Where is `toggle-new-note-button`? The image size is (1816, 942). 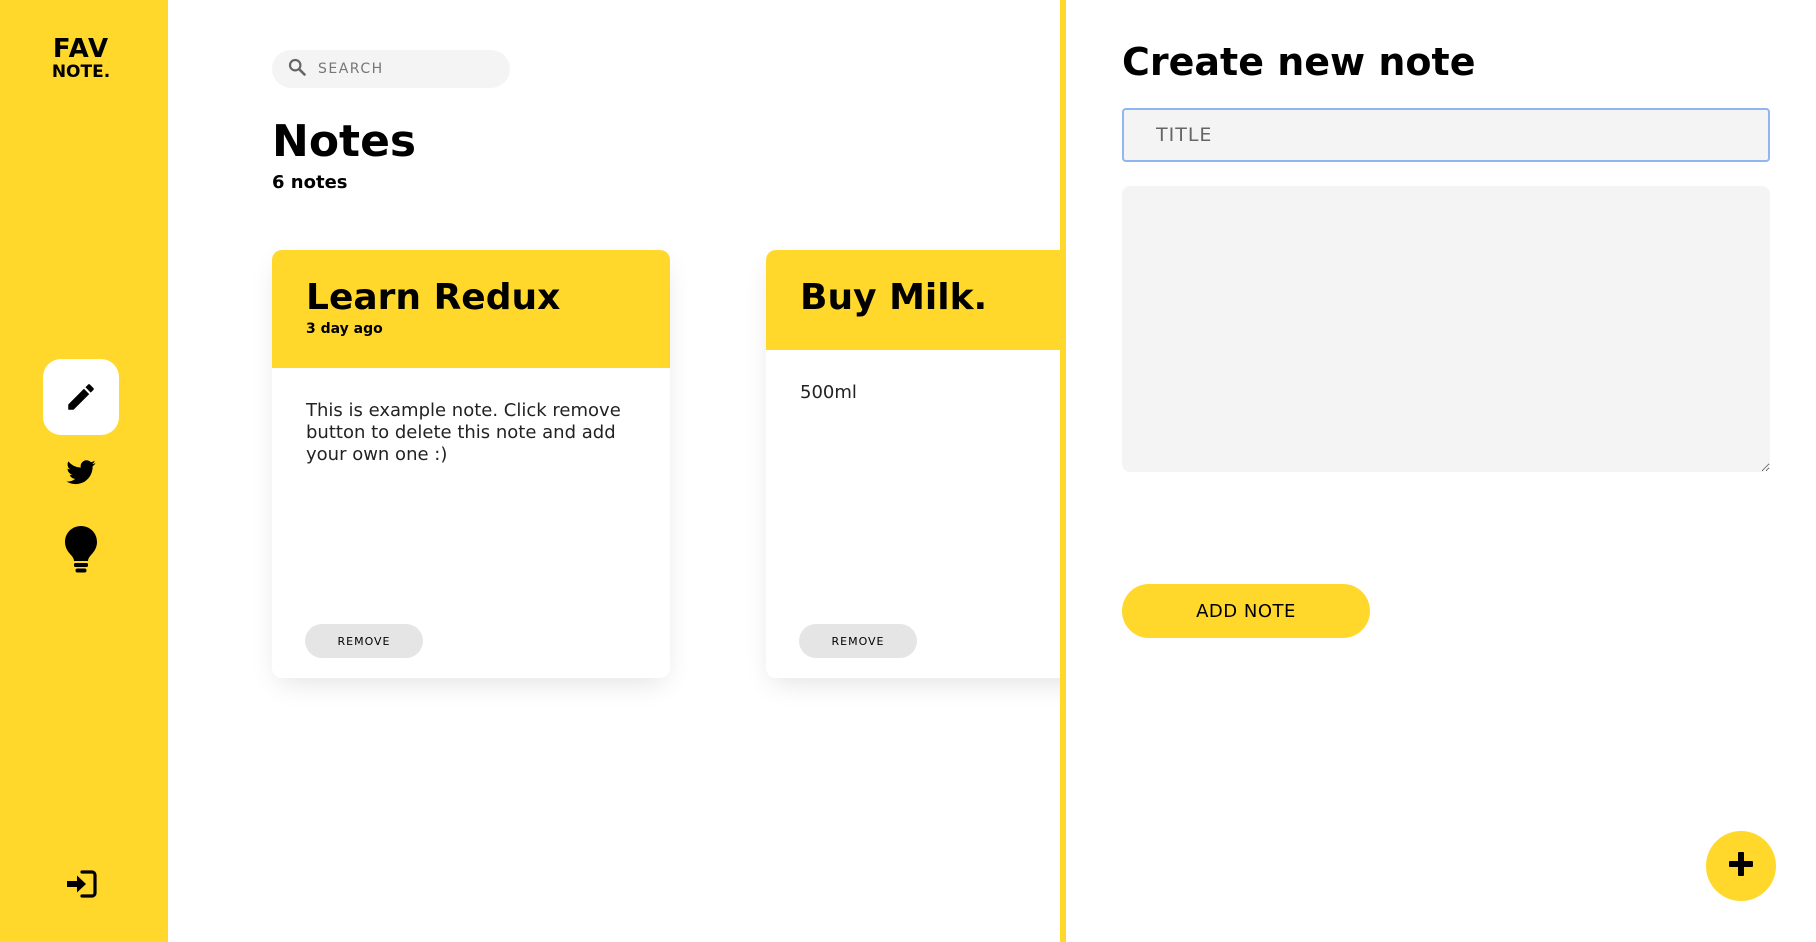
toggle-new-note-button is located at coordinates (1741, 866).